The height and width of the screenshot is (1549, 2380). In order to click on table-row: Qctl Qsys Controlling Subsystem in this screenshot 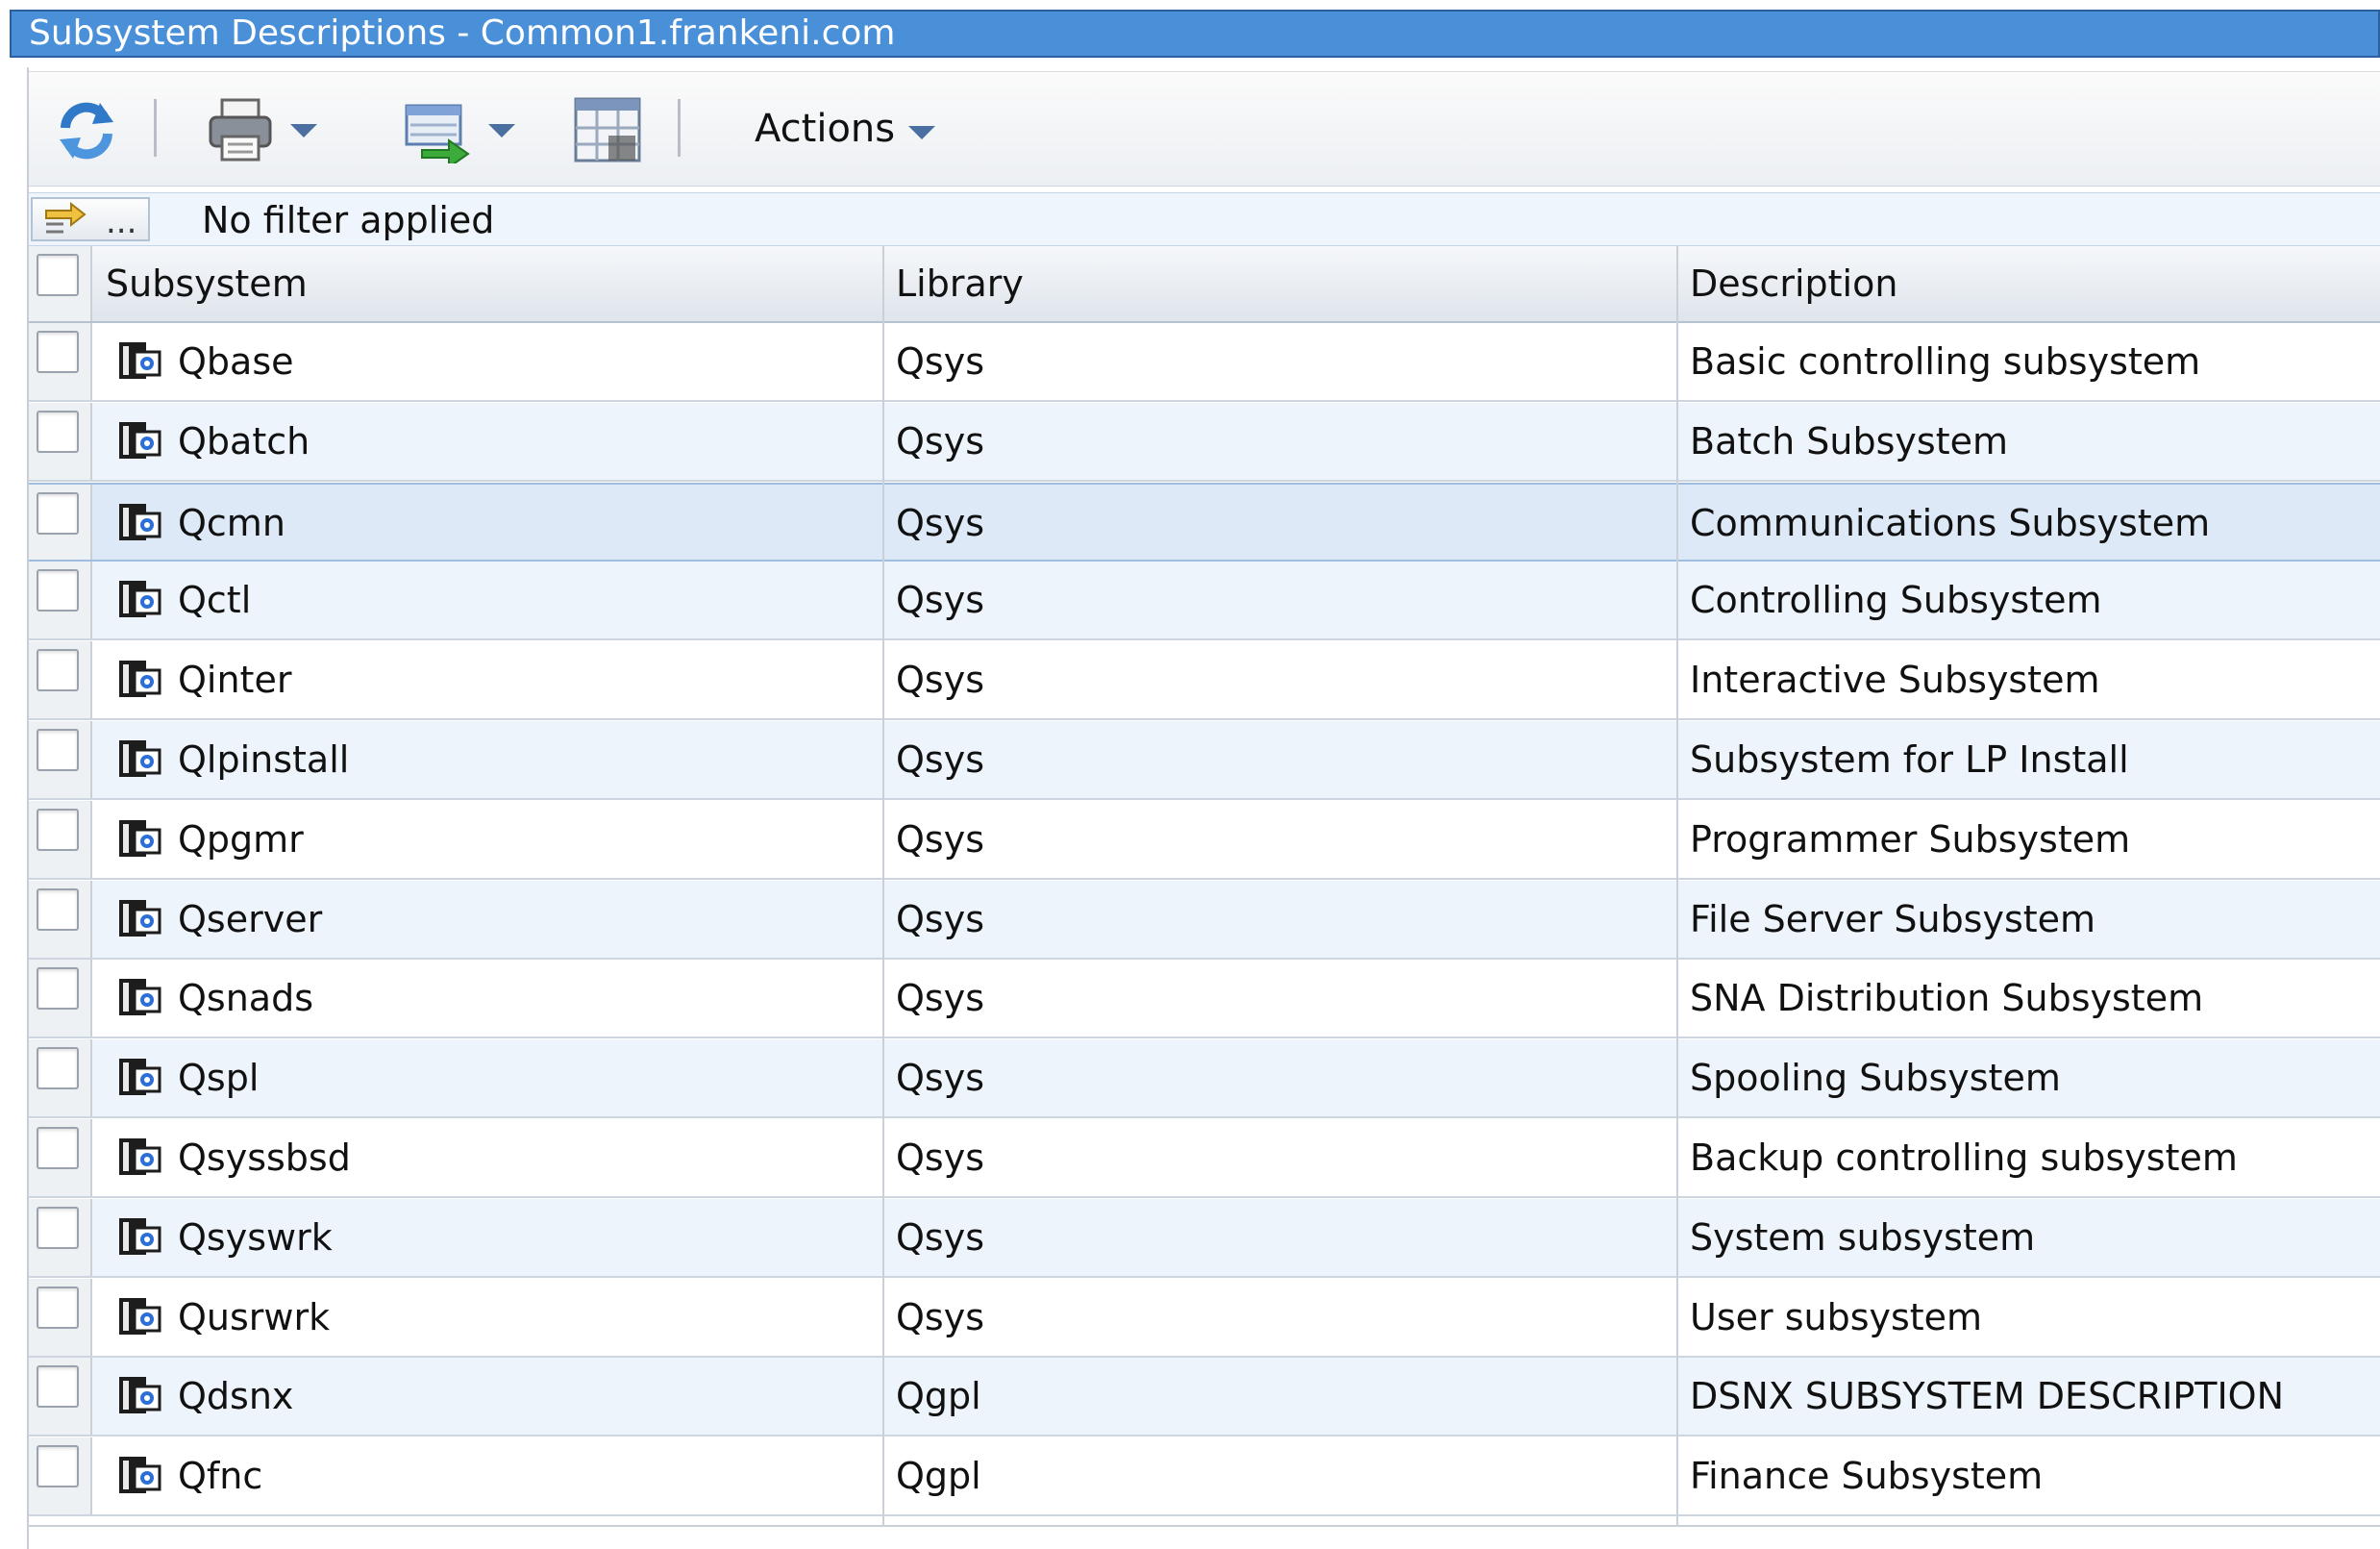, I will do `click(1205, 602)`.